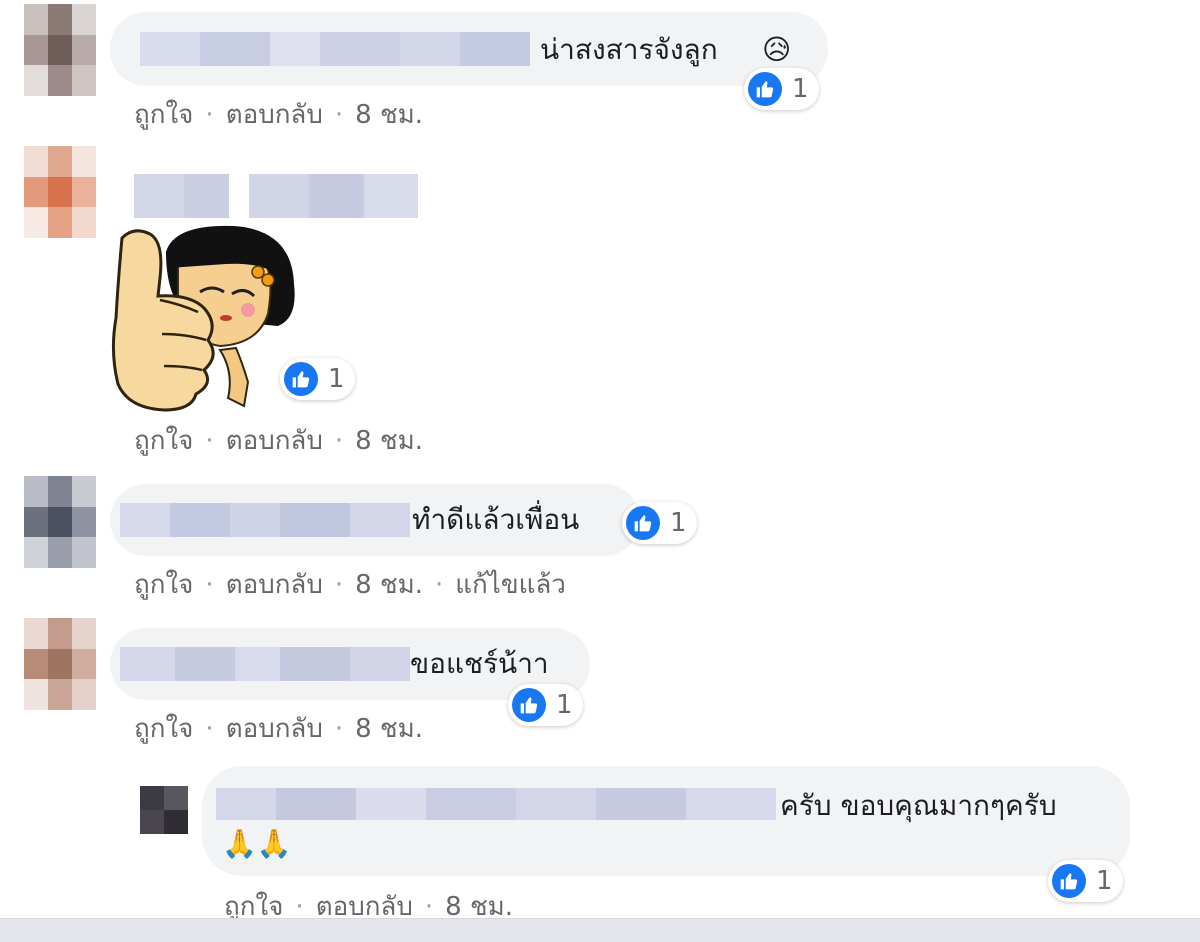 This screenshot has height=942, width=1200. Describe the element at coordinates (600, 930) in the screenshot. I see `bottom-bar` at that location.